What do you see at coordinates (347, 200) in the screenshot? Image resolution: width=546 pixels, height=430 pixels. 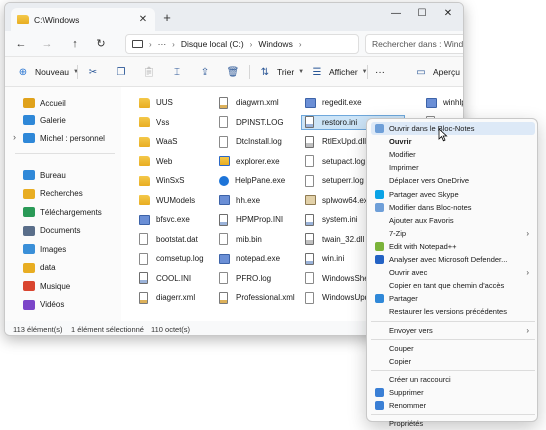 I see `file-name: splwow64.exe` at bounding box center [347, 200].